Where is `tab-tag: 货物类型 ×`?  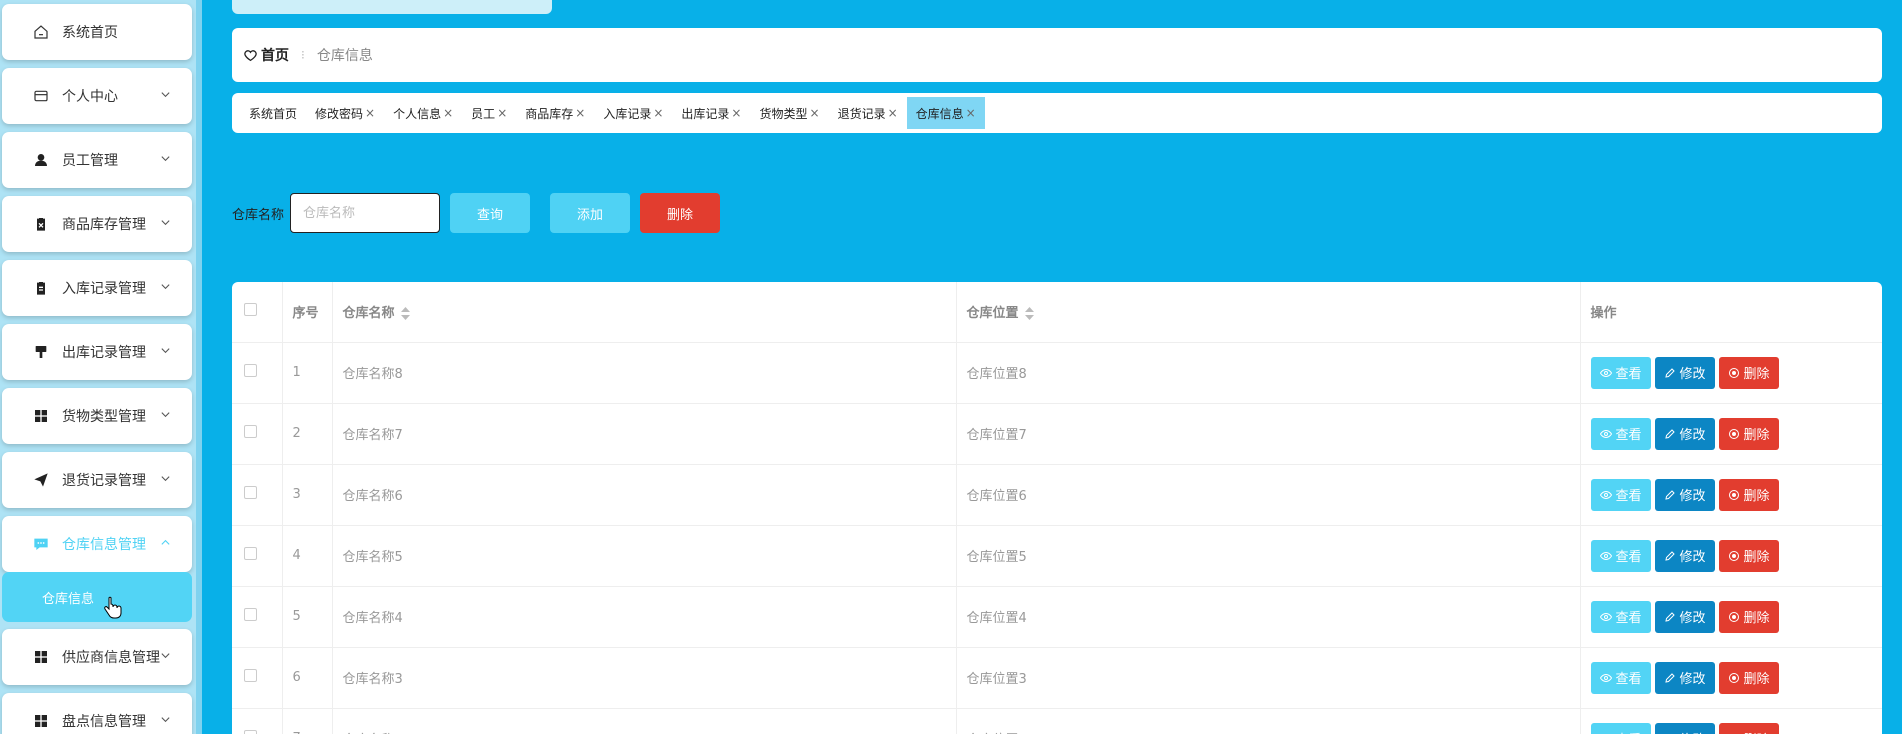 tab-tag: 货物类型 × is located at coordinates (789, 113).